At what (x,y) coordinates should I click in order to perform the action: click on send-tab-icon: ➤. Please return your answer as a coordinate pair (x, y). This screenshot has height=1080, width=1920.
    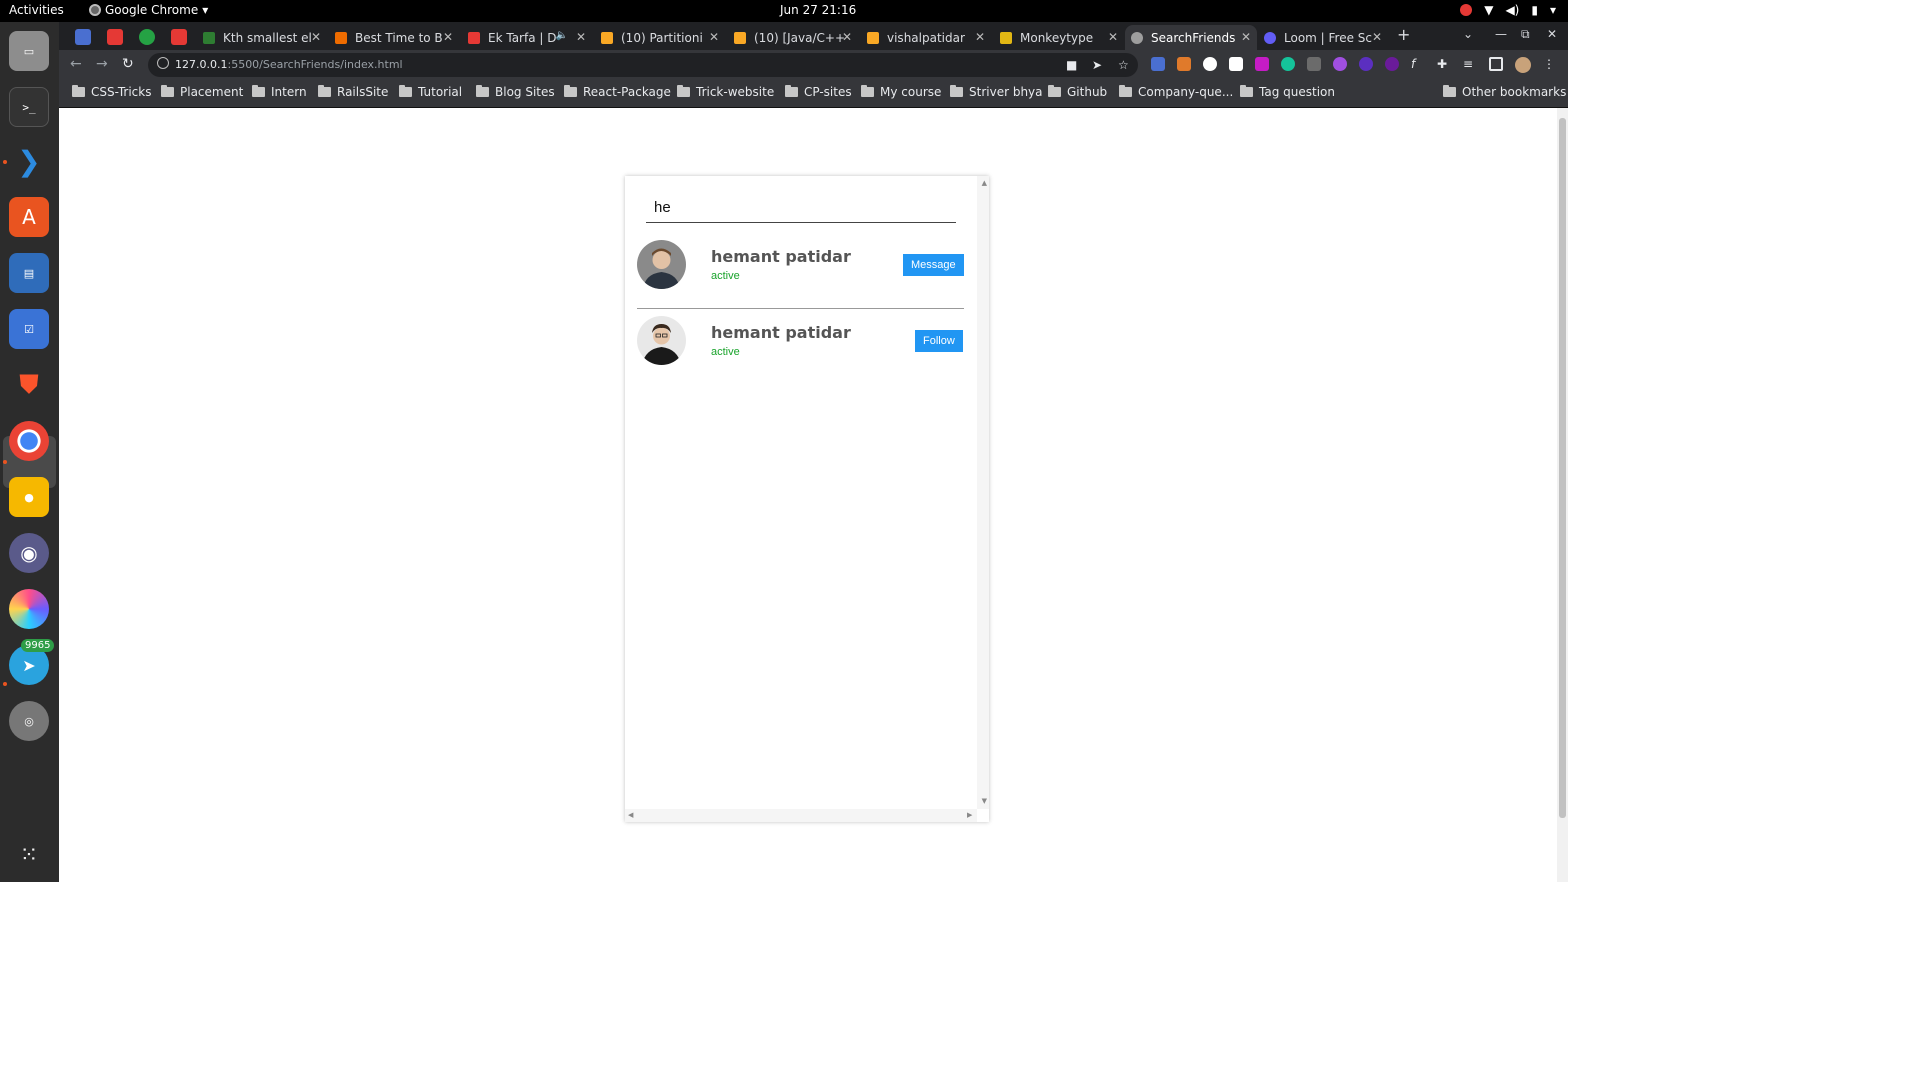
    Looking at the image, I should click on (1097, 65).